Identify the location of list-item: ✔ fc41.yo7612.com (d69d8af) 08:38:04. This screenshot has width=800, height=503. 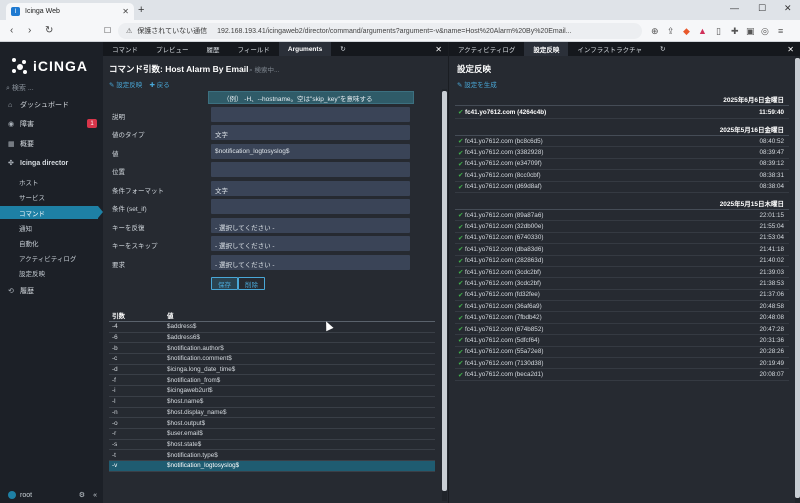
(622, 187).